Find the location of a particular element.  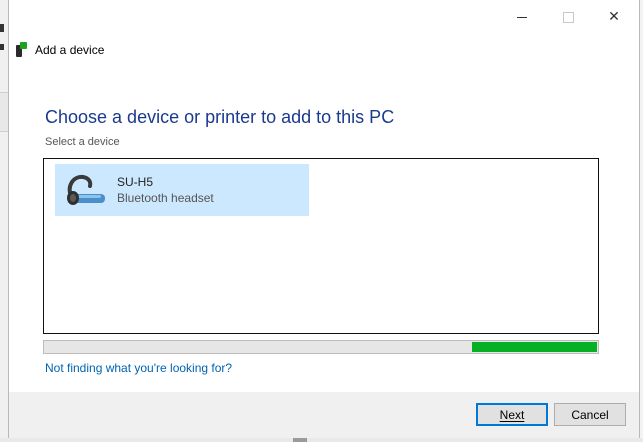

next-button-label: Next is located at coordinates (512, 414).